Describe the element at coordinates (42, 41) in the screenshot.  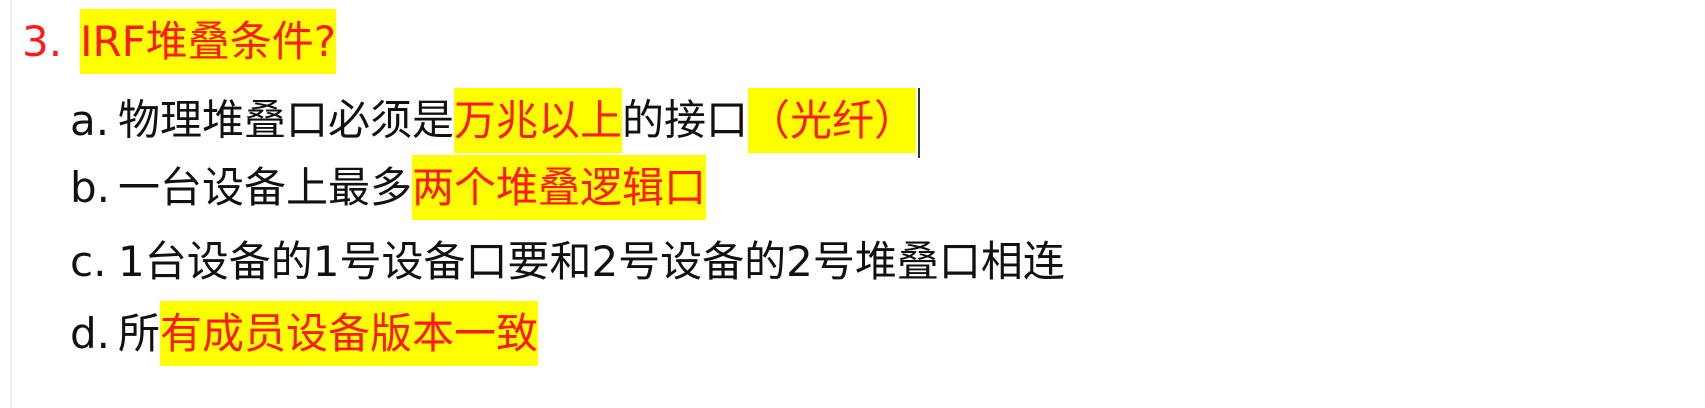
I see `heading-number: 3.` at that location.